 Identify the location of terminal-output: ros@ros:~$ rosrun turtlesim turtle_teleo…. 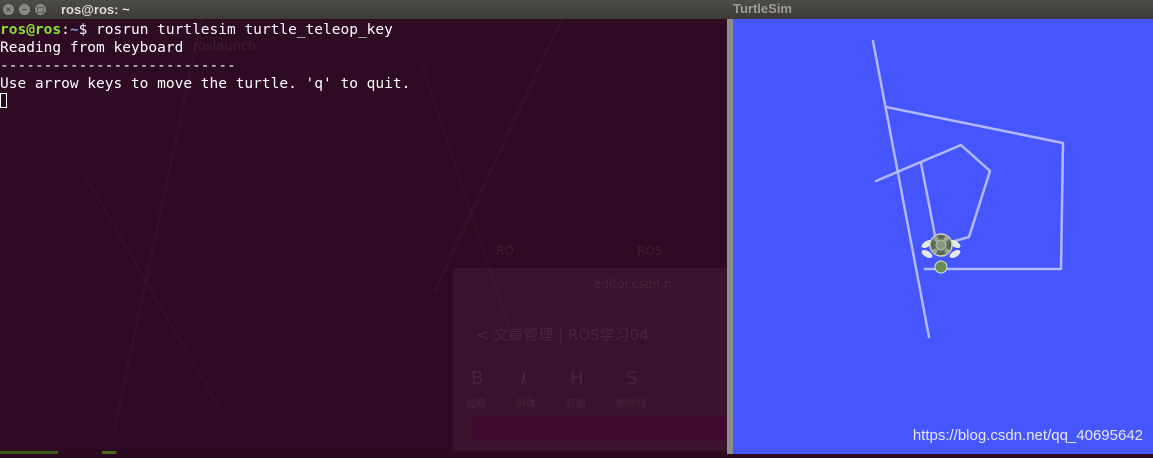
(205, 66).